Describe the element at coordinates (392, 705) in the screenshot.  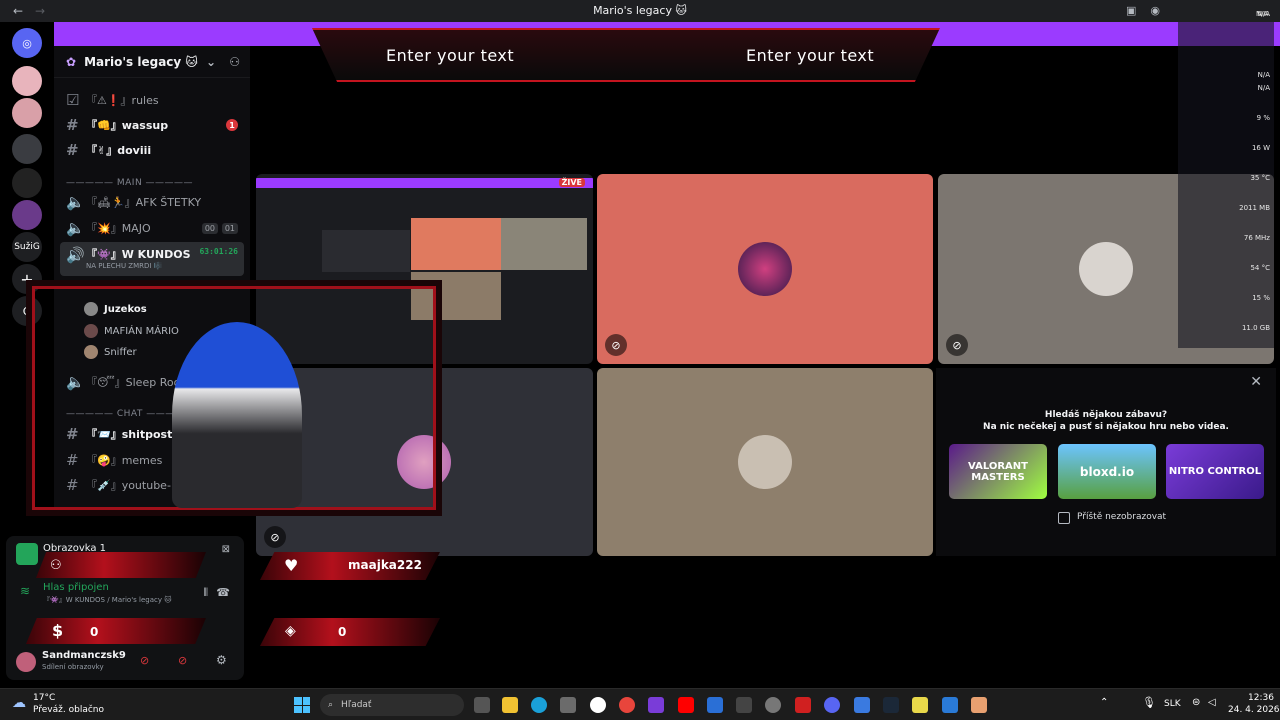
I see `taskbar-search: ⌕ Hľadať` at that location.